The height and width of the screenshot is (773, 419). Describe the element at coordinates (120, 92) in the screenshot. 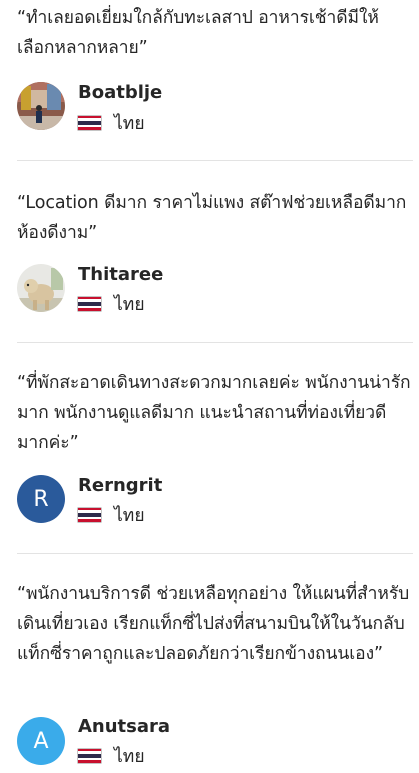

I see `reviewer-name: Boatblje` at that location.